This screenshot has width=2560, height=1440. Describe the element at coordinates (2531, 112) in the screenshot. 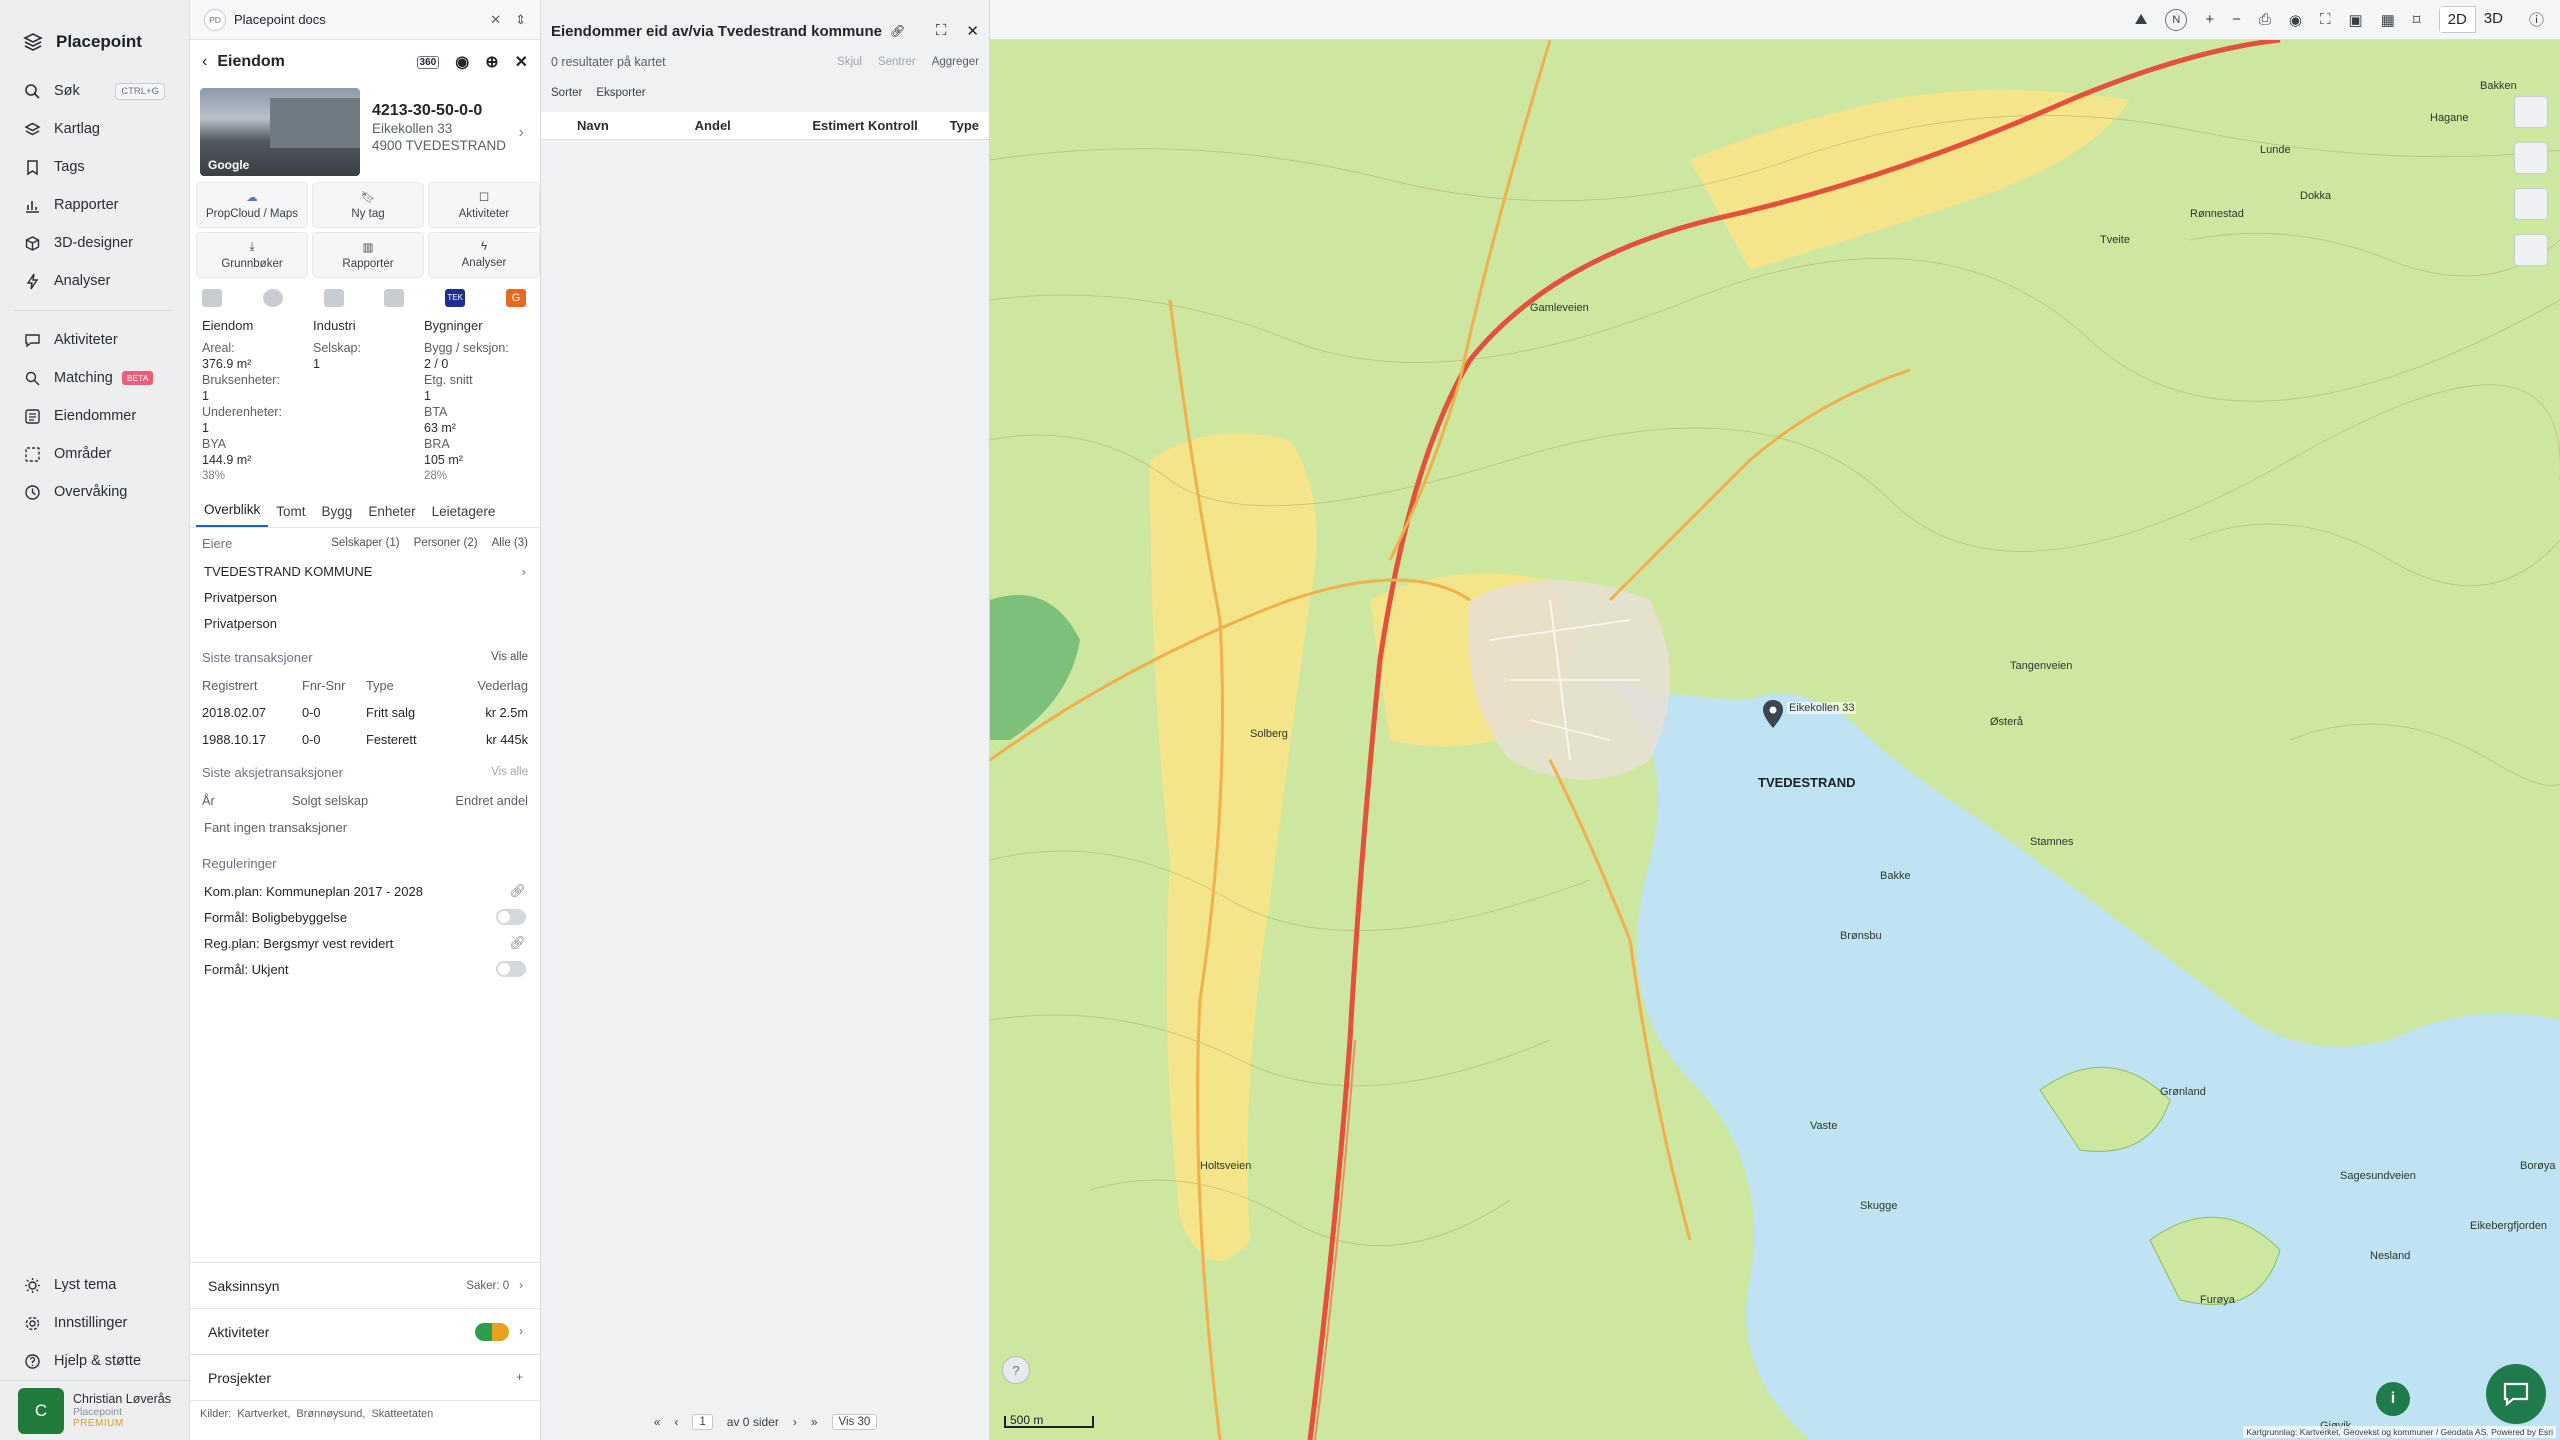

I see `layer-tool-button` at that location.